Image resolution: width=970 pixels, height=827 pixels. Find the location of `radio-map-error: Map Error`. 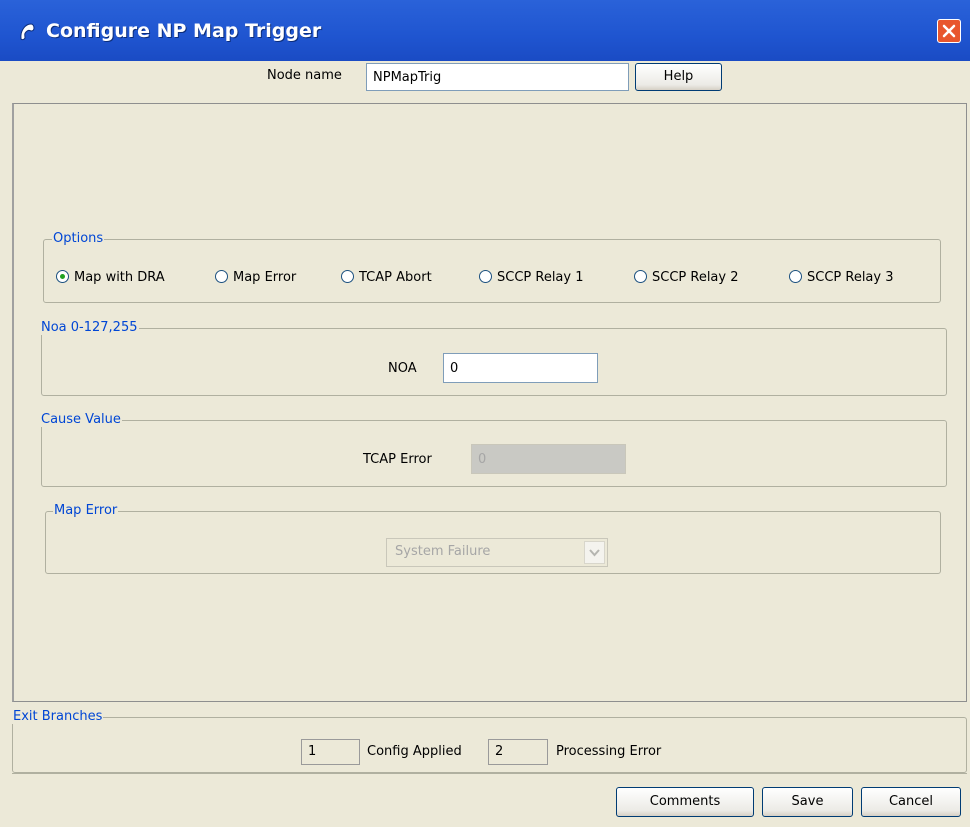

radio-map-error: Map Error is located at coordinates (255, 277).